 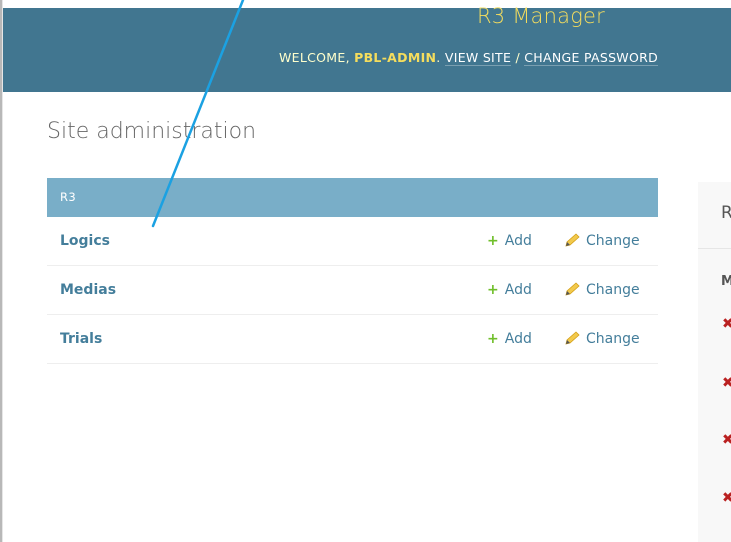 I want to click on add-trials-link: + Add, so click(x=509, y=339).